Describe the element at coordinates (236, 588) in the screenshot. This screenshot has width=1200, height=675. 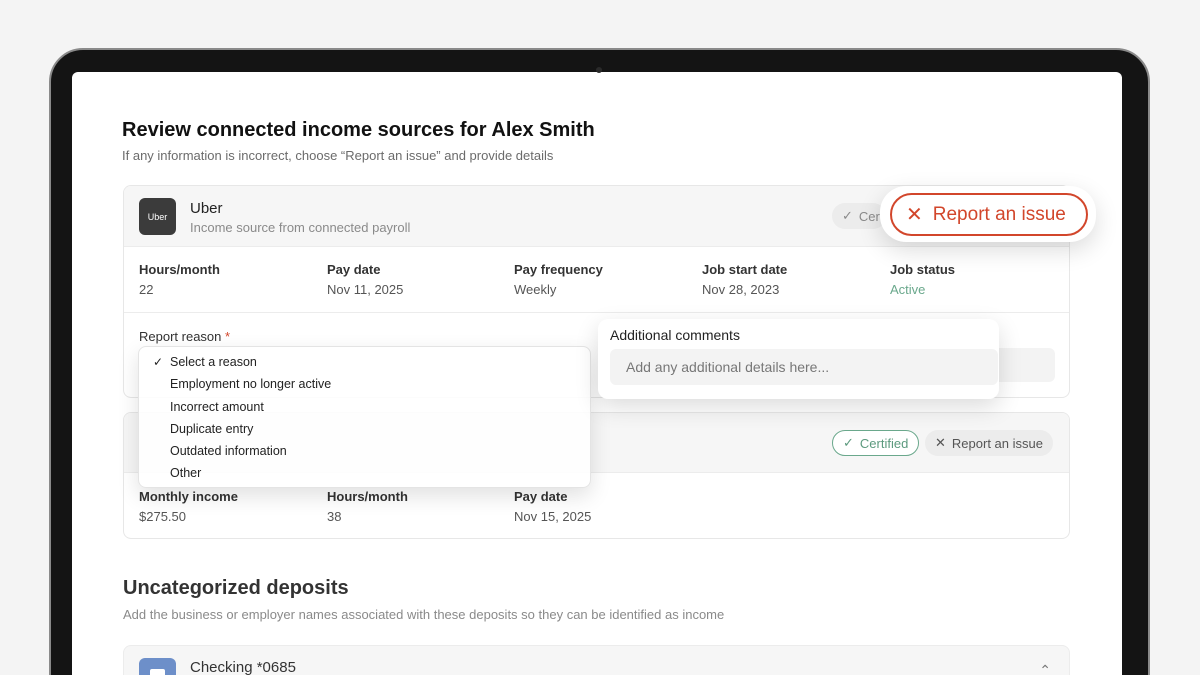
I see `section-title: Uncategorized deposits` at that location.